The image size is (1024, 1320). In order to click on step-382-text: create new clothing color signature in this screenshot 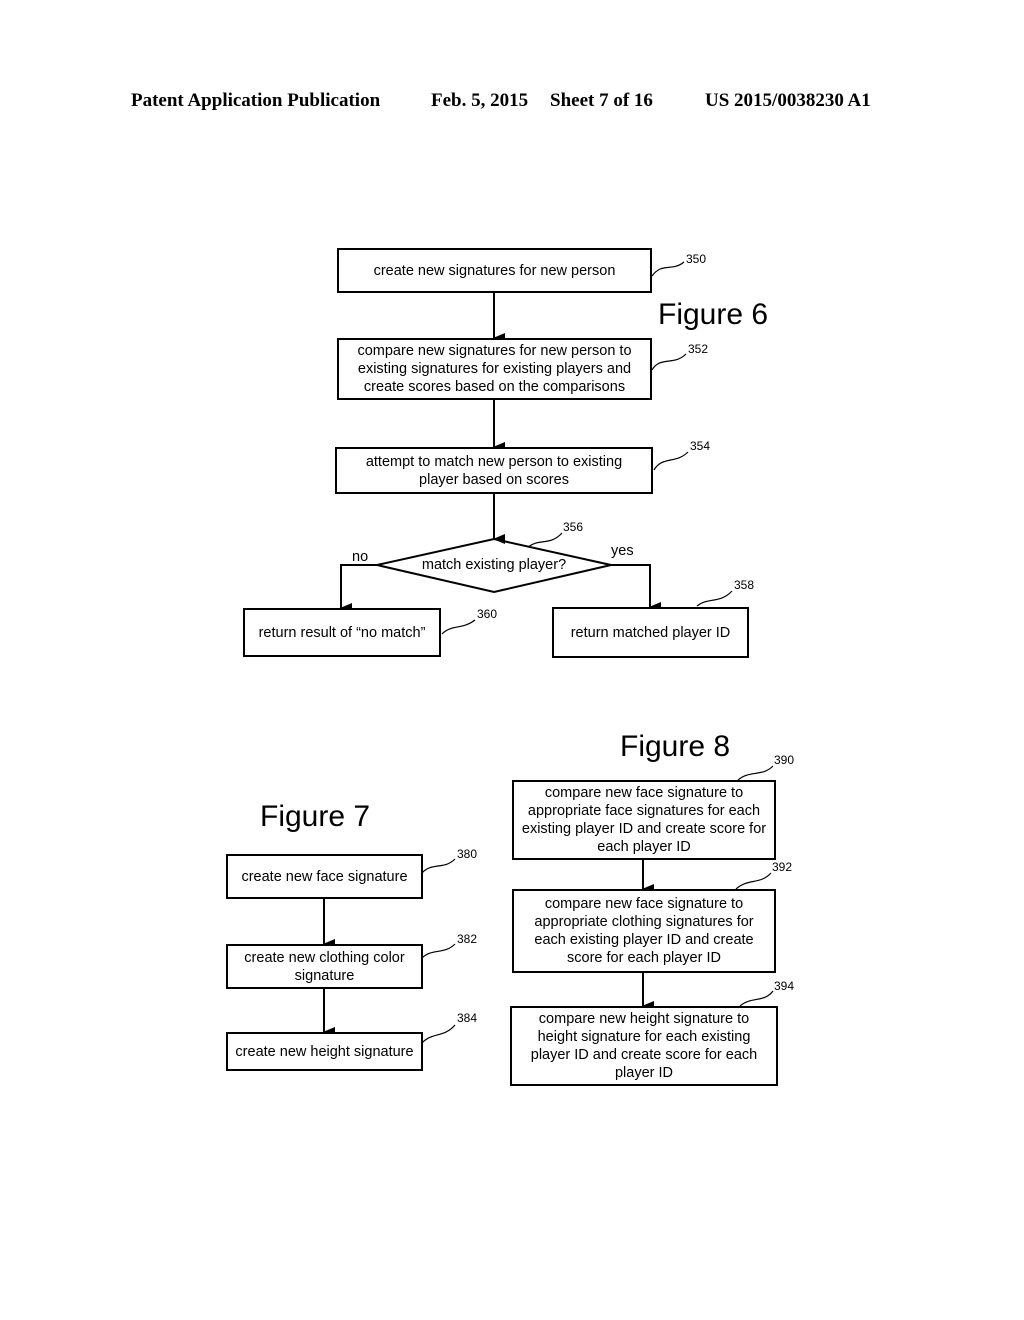, I will do `click(324, 966)`.